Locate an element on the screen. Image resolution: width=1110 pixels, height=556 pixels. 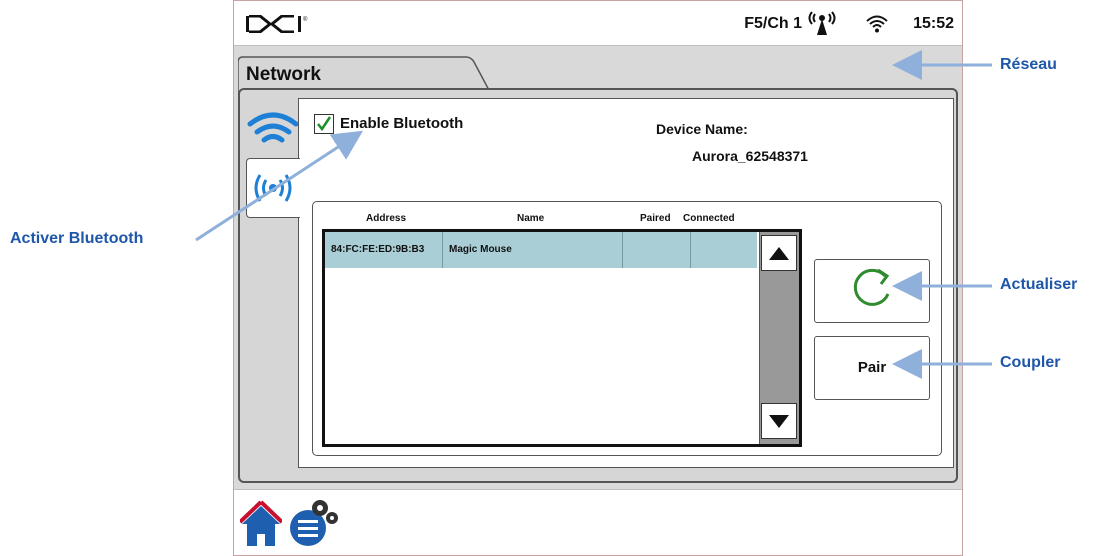
dci-logo: ® is located at coordinates (277, 24).